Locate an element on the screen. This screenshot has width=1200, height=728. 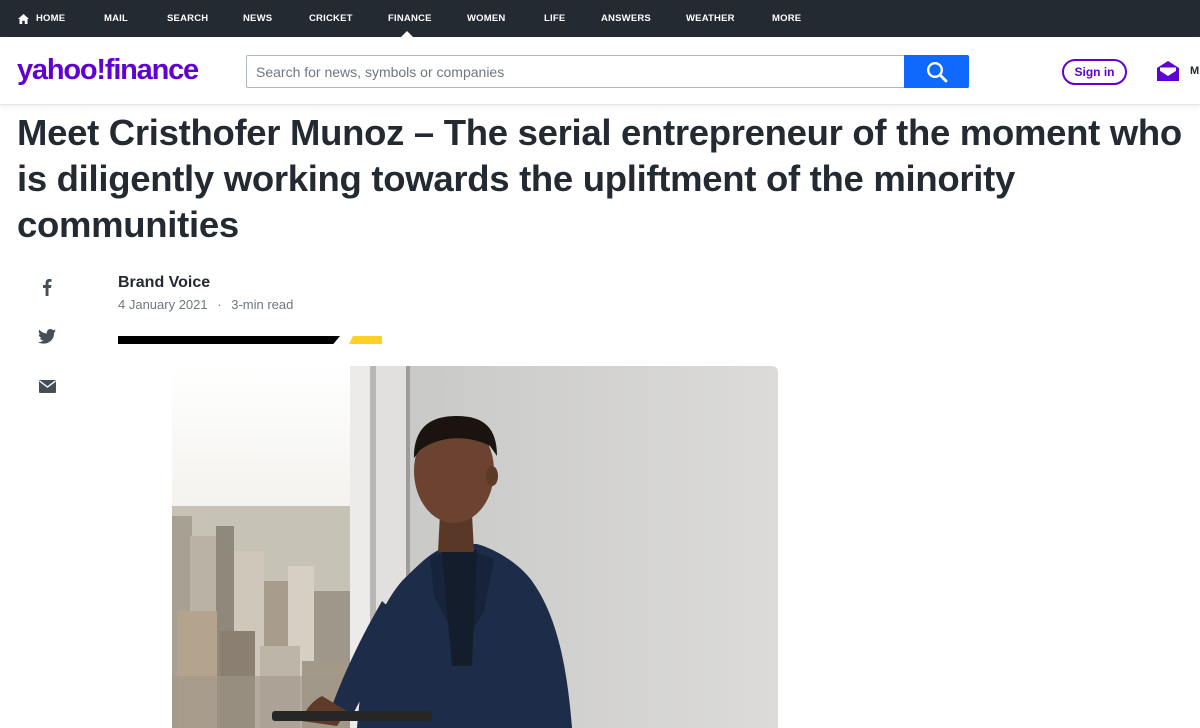
article-date: 4 January 2021 is located at coordinates (163, 304).